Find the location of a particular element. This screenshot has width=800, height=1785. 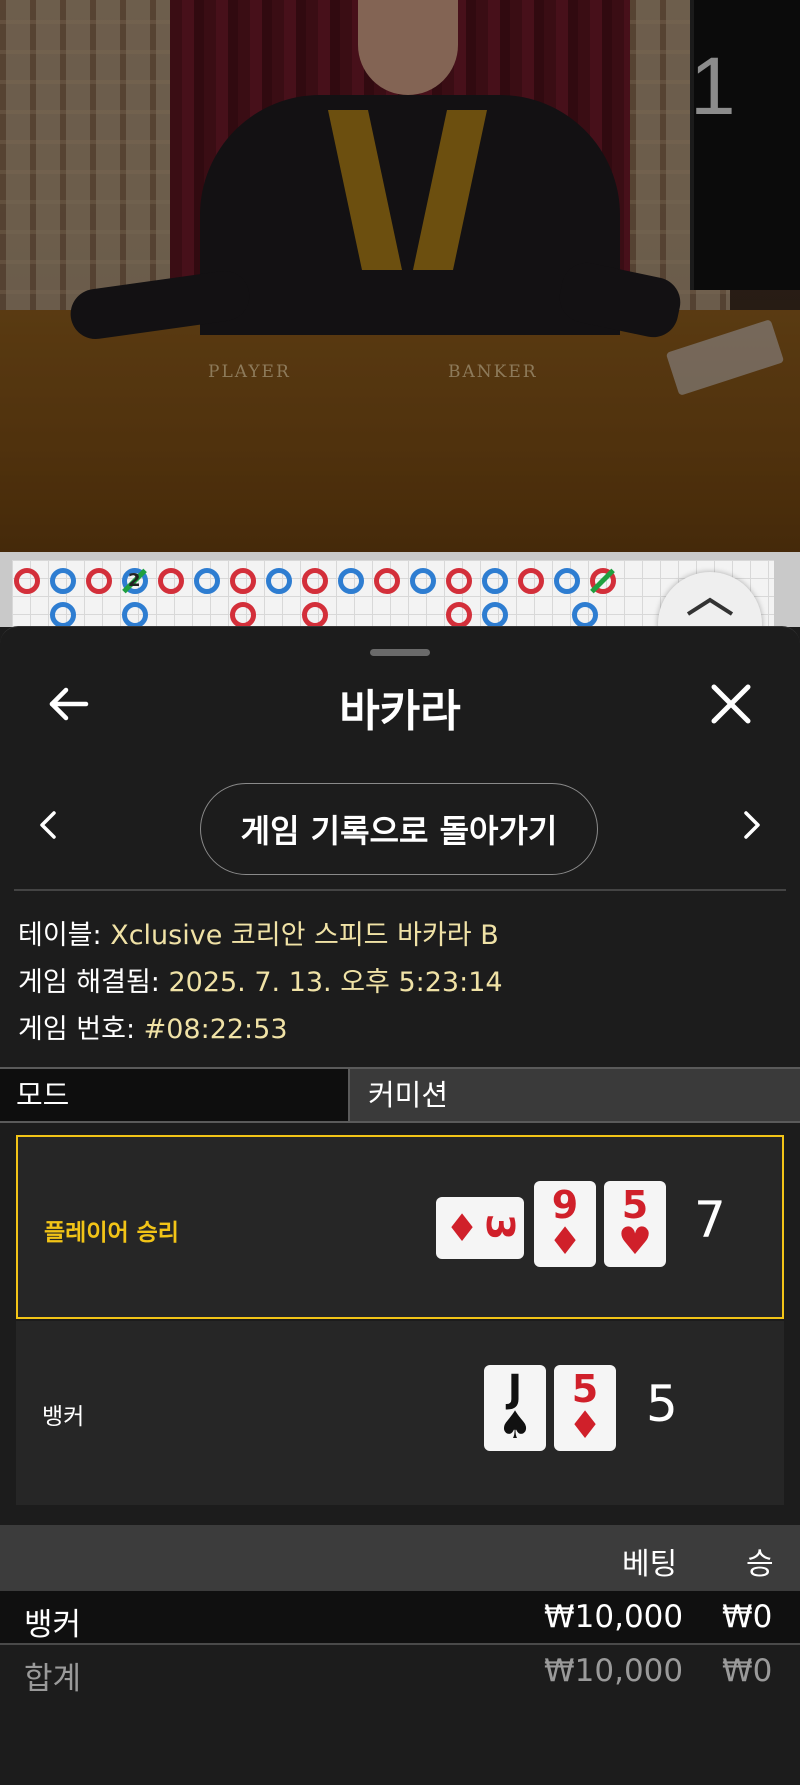

previous-game-button is located at coordinates (49, 825).